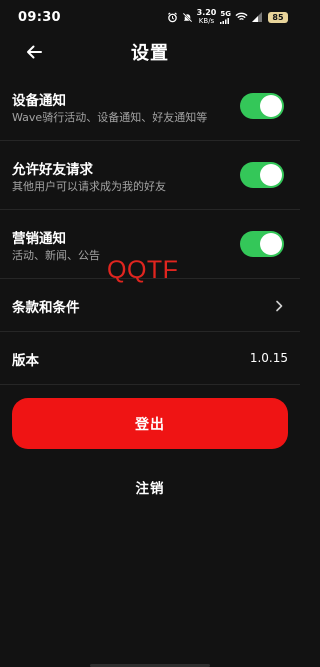  I want to click on version-value: 1.0.15, so click(268, 358).